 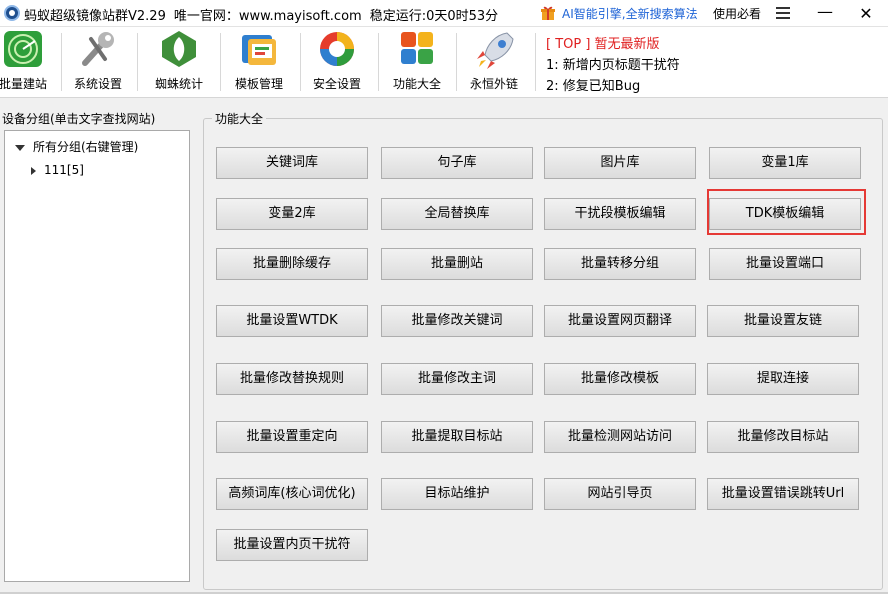 I want to click on ai-engine-link: AI智能引擎,全新搜索算法, so click(x=630, y=13).